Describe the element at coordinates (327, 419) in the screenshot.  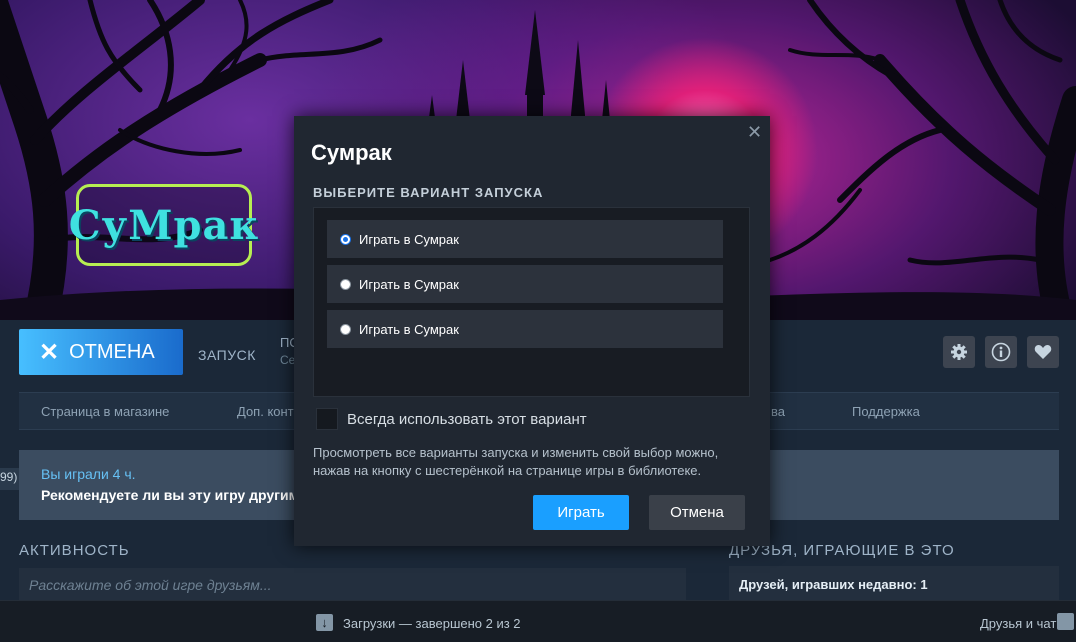
I see `always-use-checkbox` at that location.